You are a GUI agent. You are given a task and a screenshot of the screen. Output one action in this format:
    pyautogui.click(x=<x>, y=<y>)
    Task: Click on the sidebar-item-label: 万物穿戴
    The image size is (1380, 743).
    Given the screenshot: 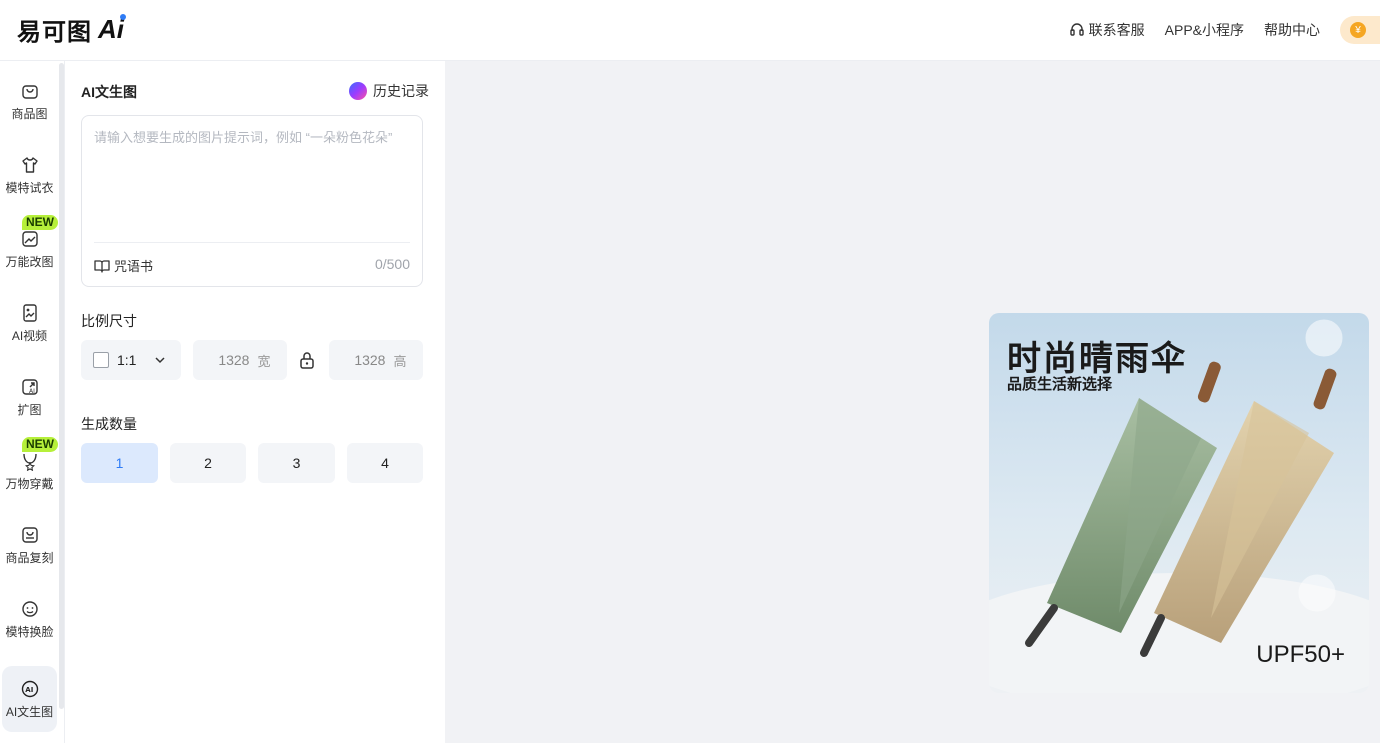 What is the action you would take?
    pyautogui.click(x=29, y=483)
    